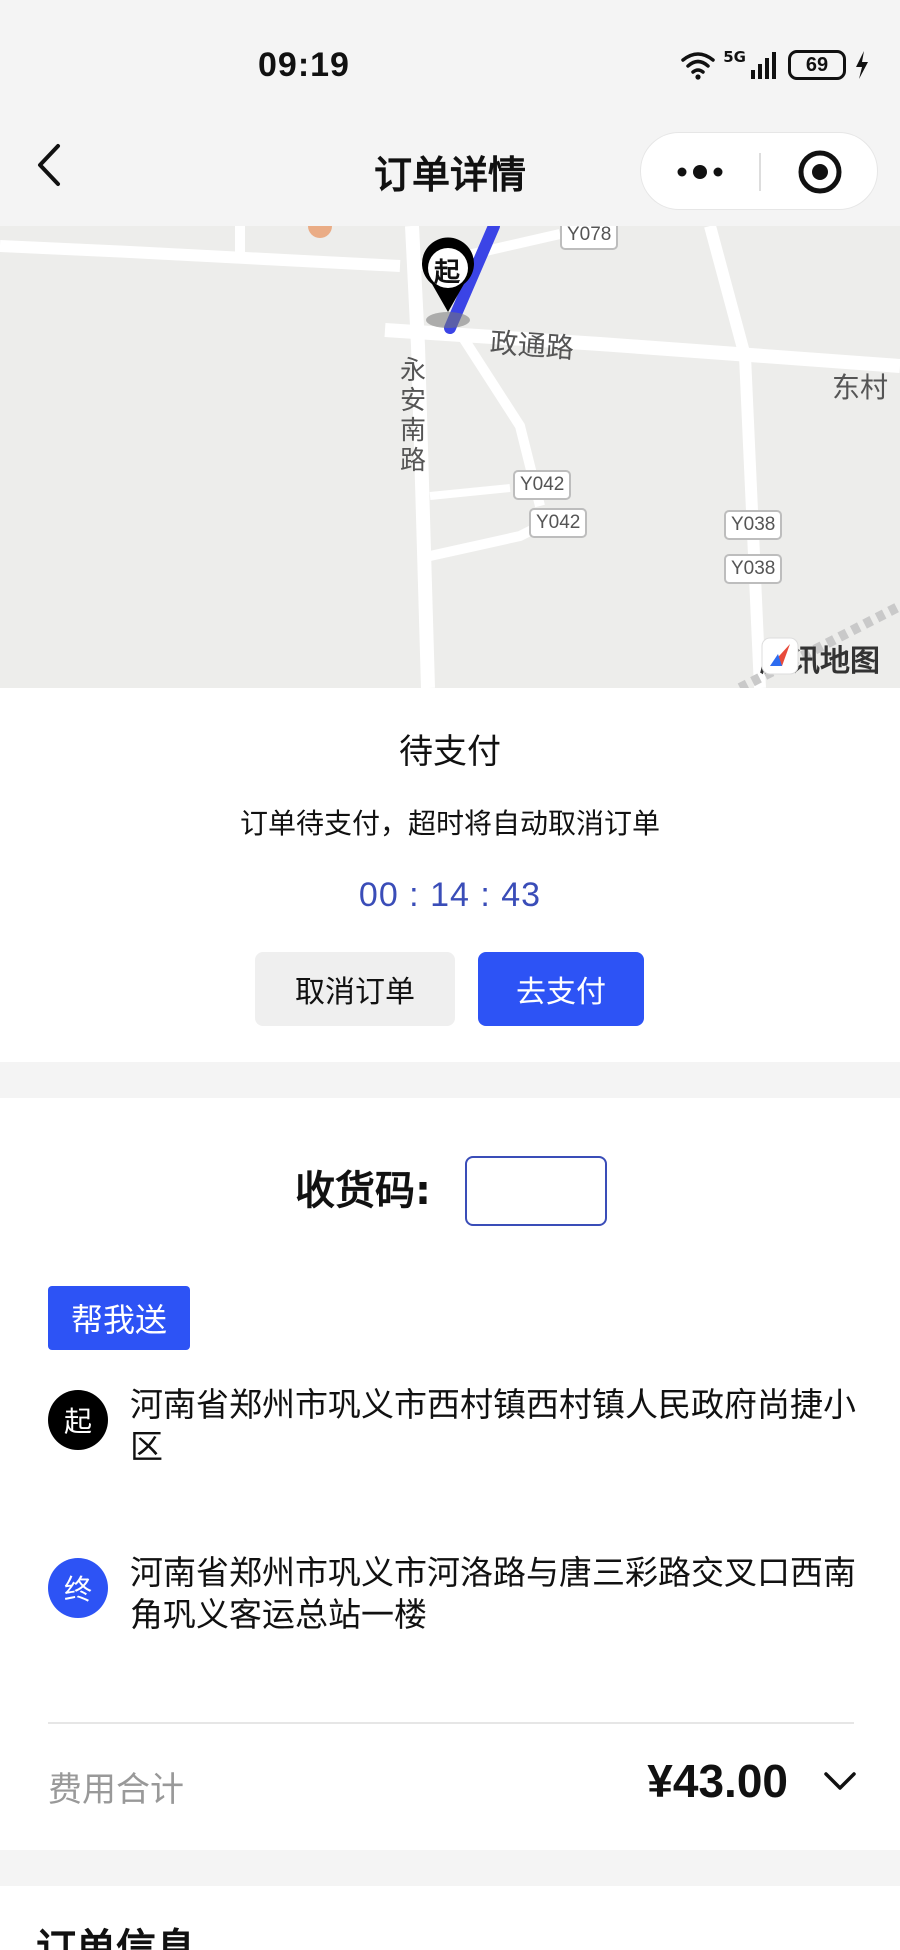 The height and width of the screenshot is (1950, 900). I want to click on order-info-card: 订单信息, so click(450, 1918).